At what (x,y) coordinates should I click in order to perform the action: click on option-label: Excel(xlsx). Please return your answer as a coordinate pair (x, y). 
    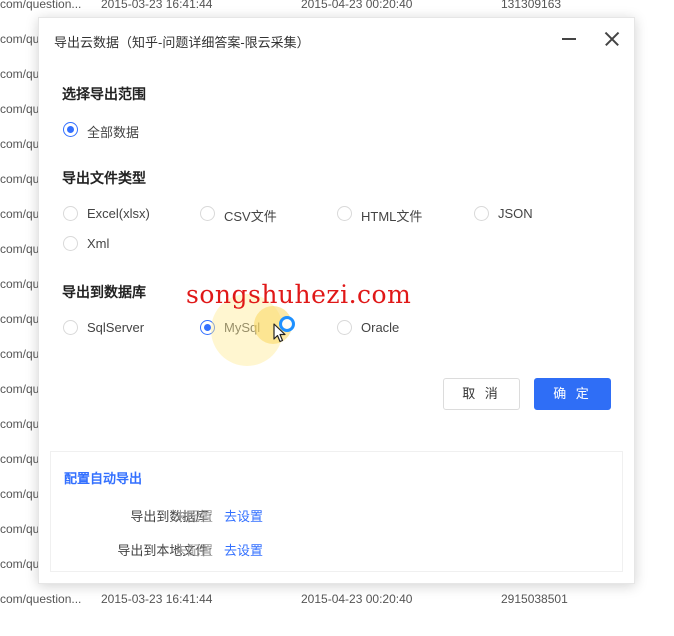
    Looking at the image, I should click on (118, 213).